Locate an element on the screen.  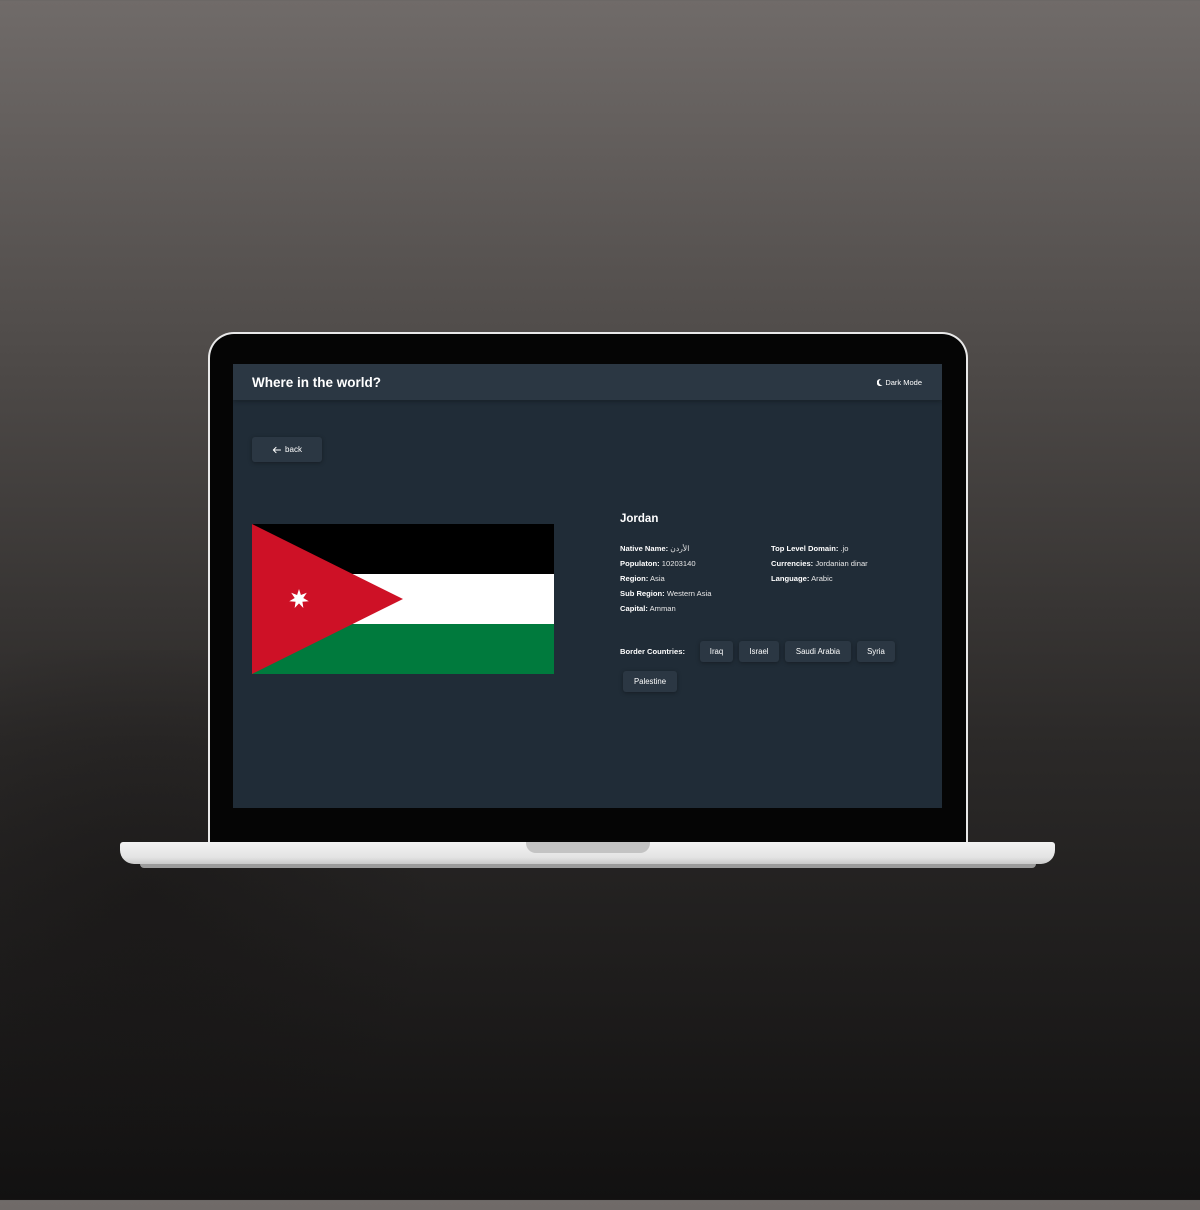
border-countries-label: Border Countries: is located at coordinates (652, 651).